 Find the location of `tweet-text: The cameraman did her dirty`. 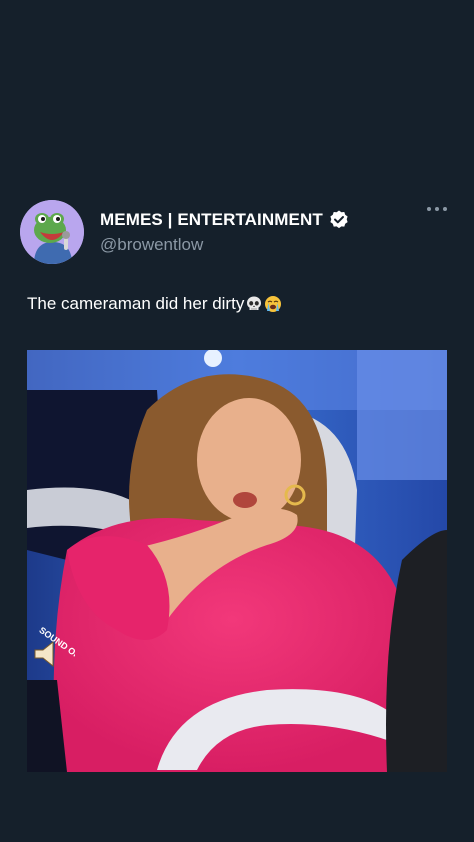

tweet-text: The cameraman did her dirty is located at coordinates (154, 304).